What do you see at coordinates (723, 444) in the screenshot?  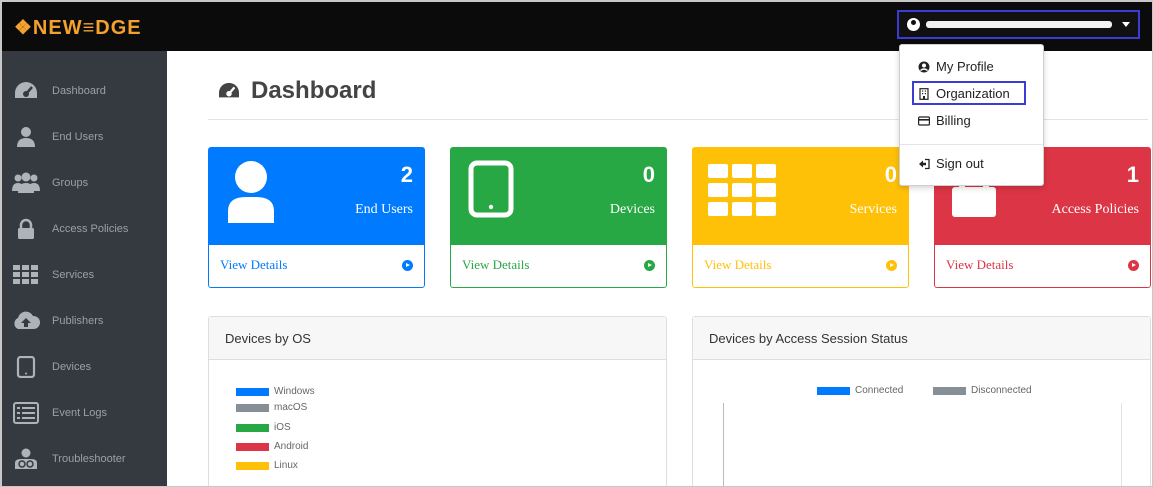 I see `chart-y-axis` at bounding box center [723, 444].